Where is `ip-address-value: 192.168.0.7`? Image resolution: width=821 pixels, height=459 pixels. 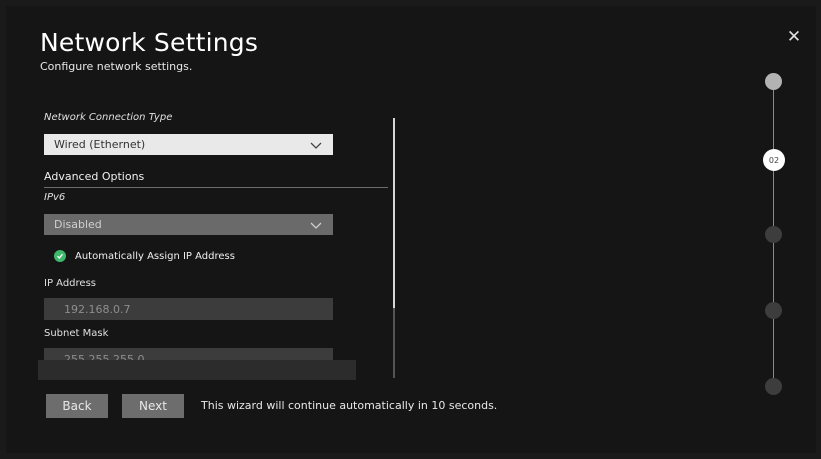 ip-address-value: 192.168.0.7 is located at coordinates (97, 309).